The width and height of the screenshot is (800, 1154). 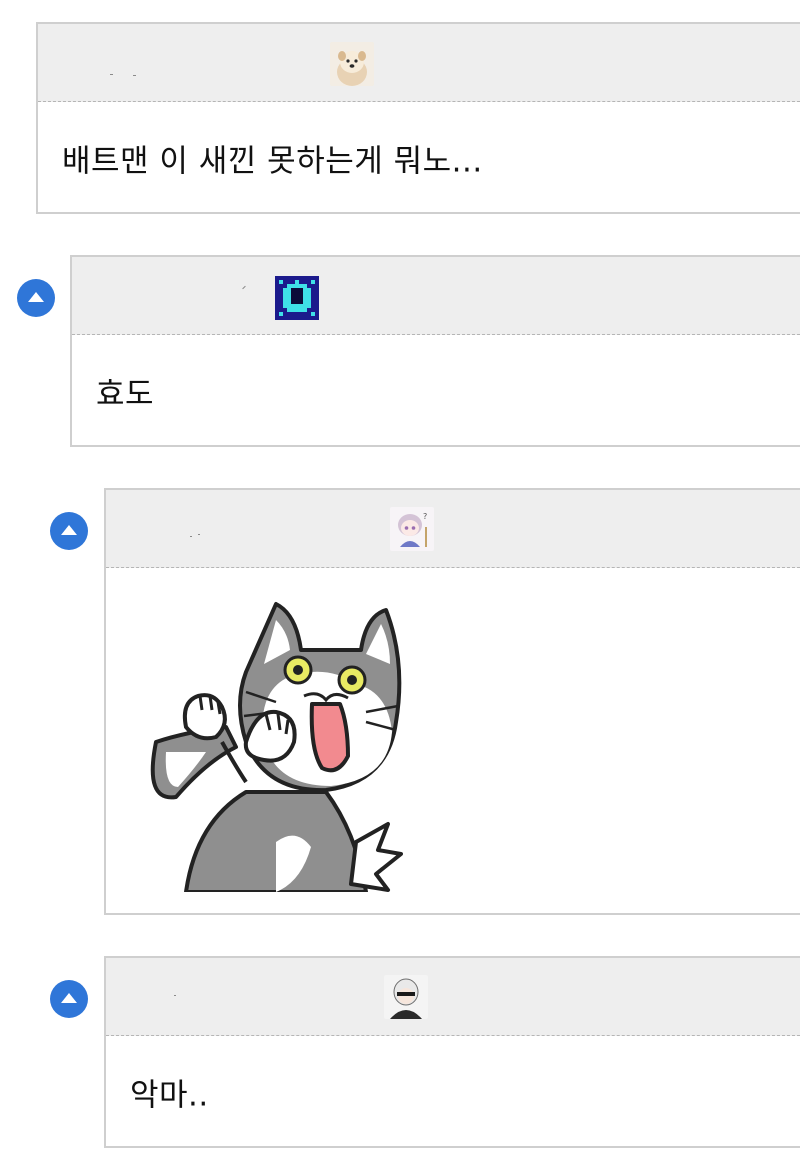 I want to click on comment-text: 효도, so click(x=125, y=394).